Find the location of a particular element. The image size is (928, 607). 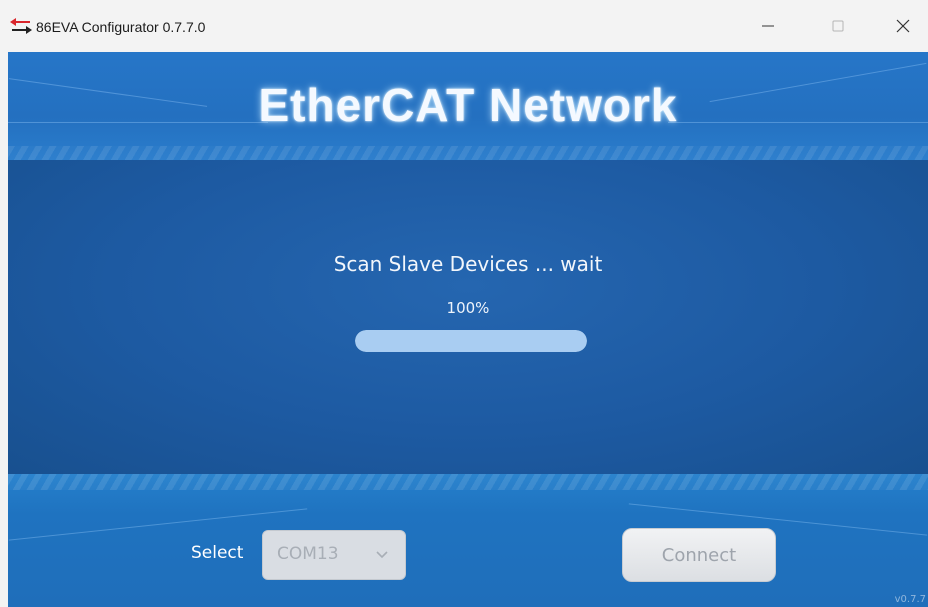

port-select: COM13 is located at coordinates (334, 555).